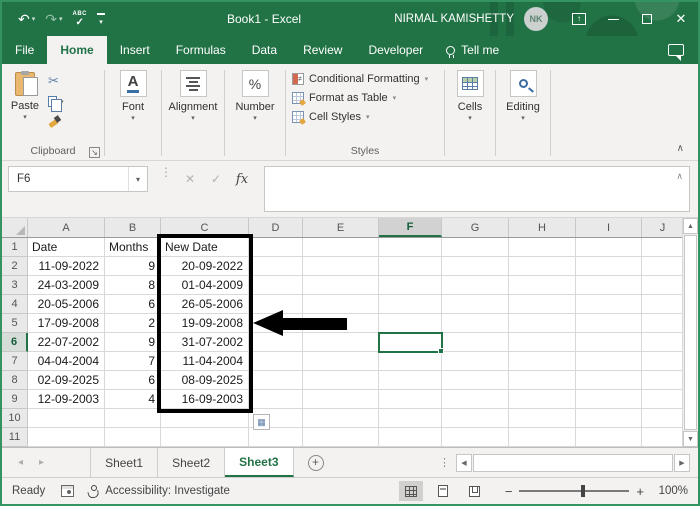 This screenshot has height=506, width=700. I want to click on insert-function-button: fx, so click(242, 179).